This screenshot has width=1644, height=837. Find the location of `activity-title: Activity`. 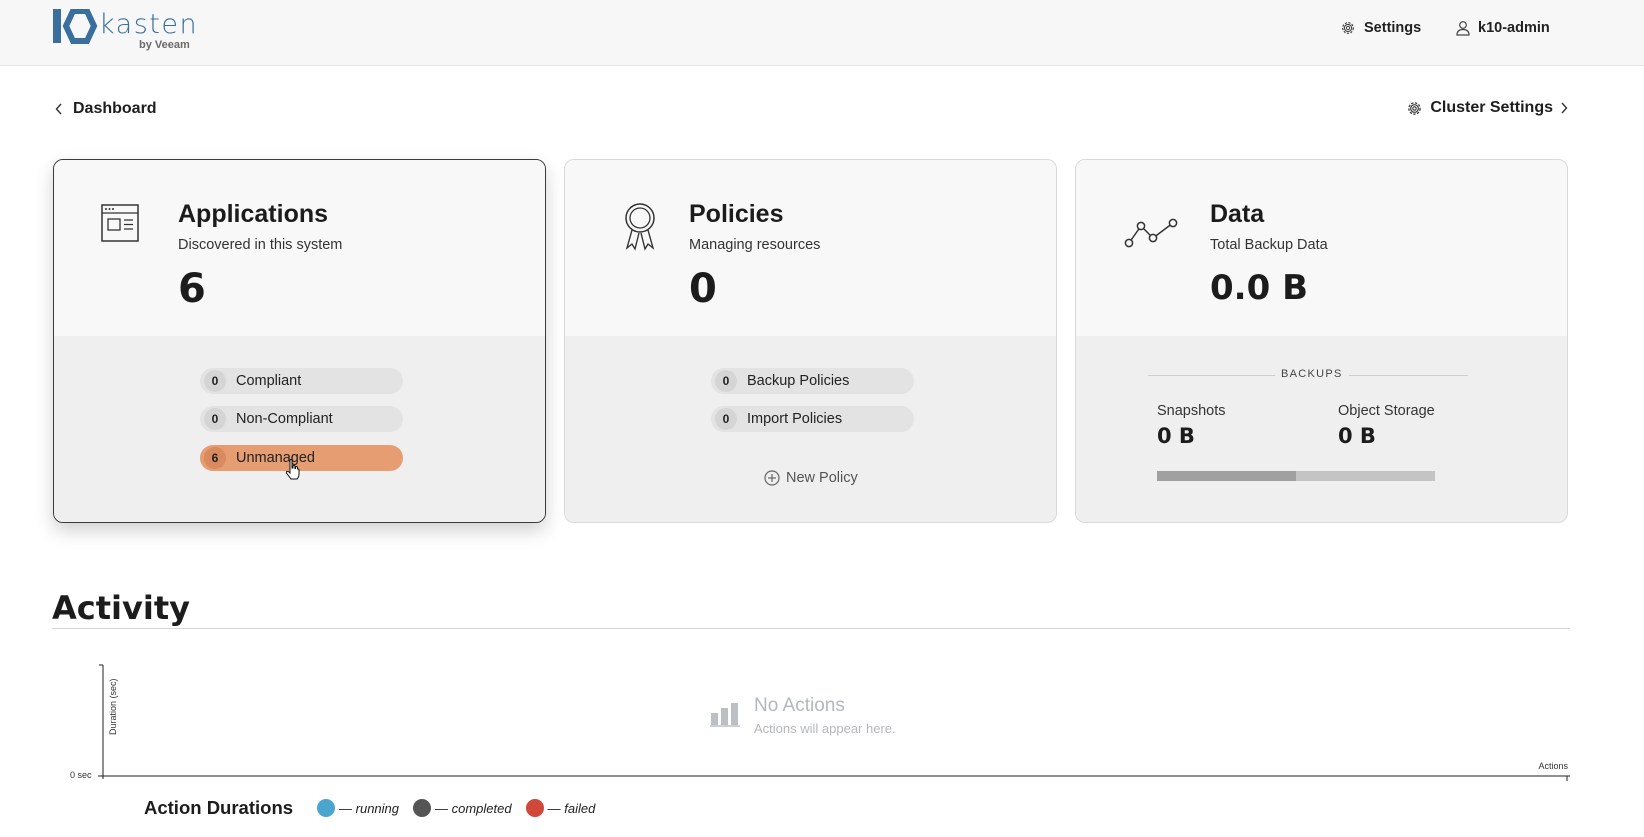

activity-title: Activity is located at coordinates (121, 608).